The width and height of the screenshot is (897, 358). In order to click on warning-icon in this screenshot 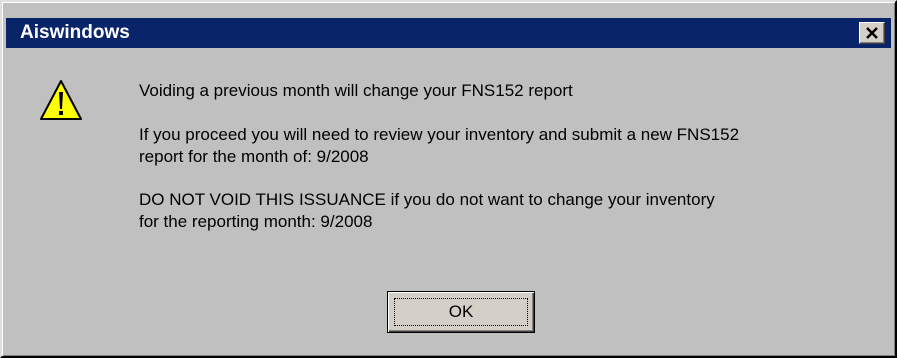, I will do `click(61, 100)`.